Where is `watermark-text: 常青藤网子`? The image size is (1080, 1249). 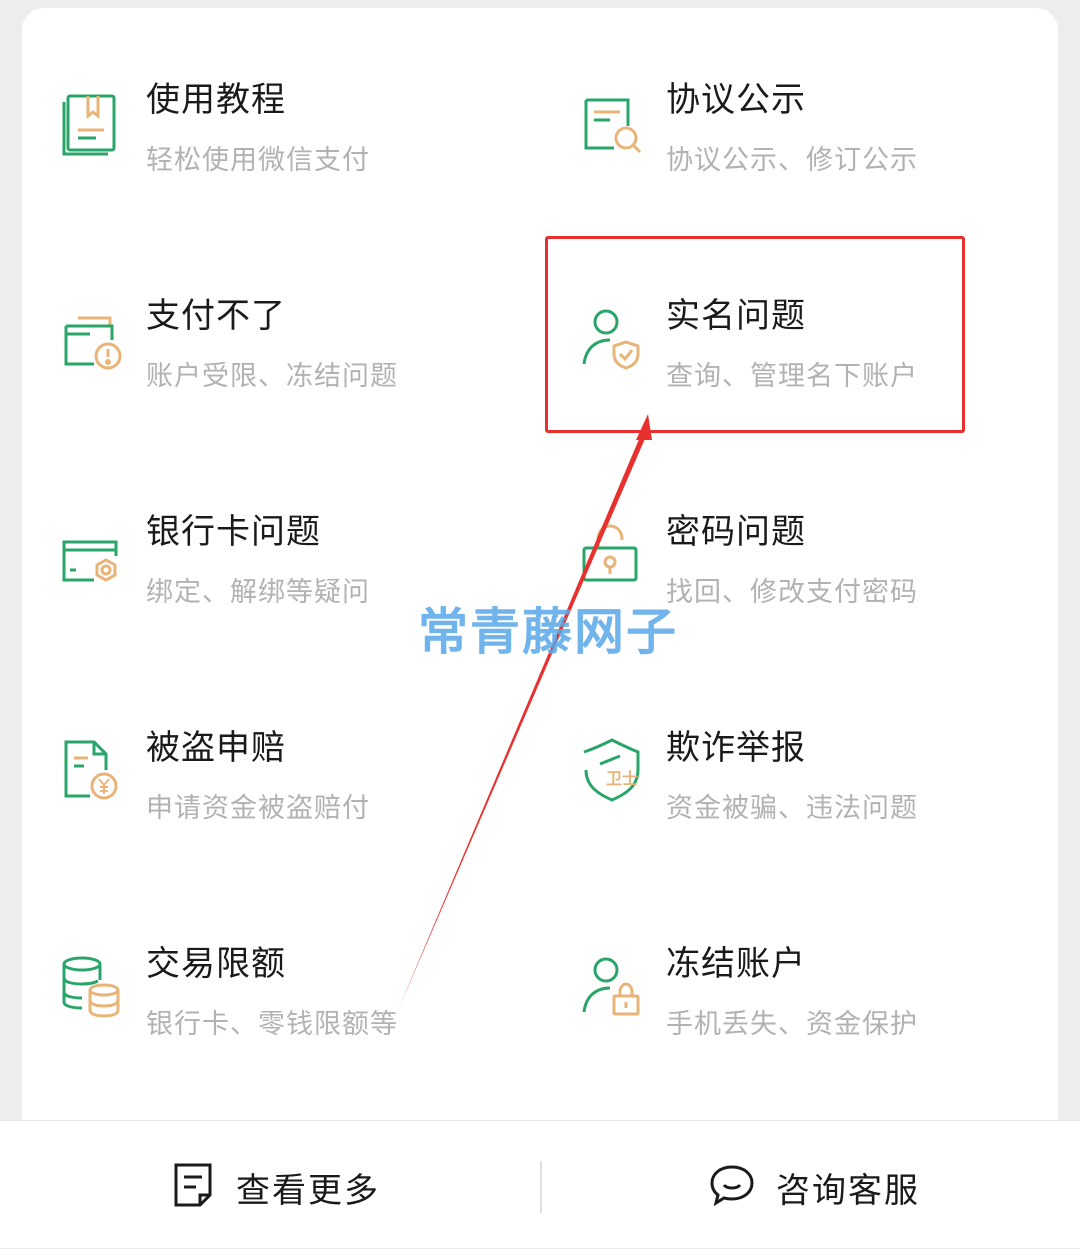 watermark-text: 常青藤网子 is located at coordinates (548, 632).